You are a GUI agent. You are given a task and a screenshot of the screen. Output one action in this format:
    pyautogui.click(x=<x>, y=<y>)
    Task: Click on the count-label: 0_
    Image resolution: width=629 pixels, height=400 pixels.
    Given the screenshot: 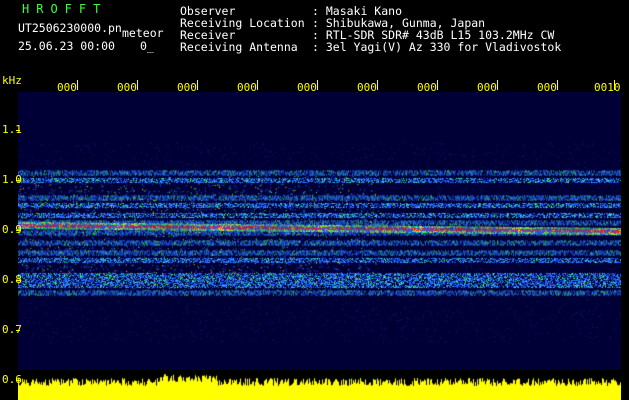 What is the action you would take?
    pyautogui.click(x=147, y=46)
    